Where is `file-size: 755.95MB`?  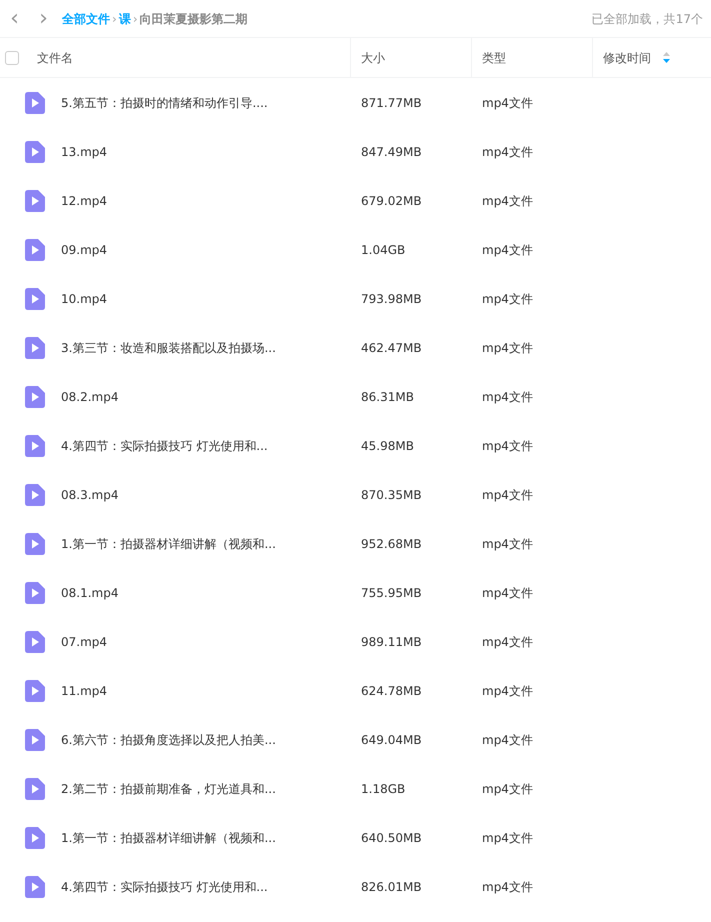
file-size: 755.95MB is located at coordinates (391, 593).